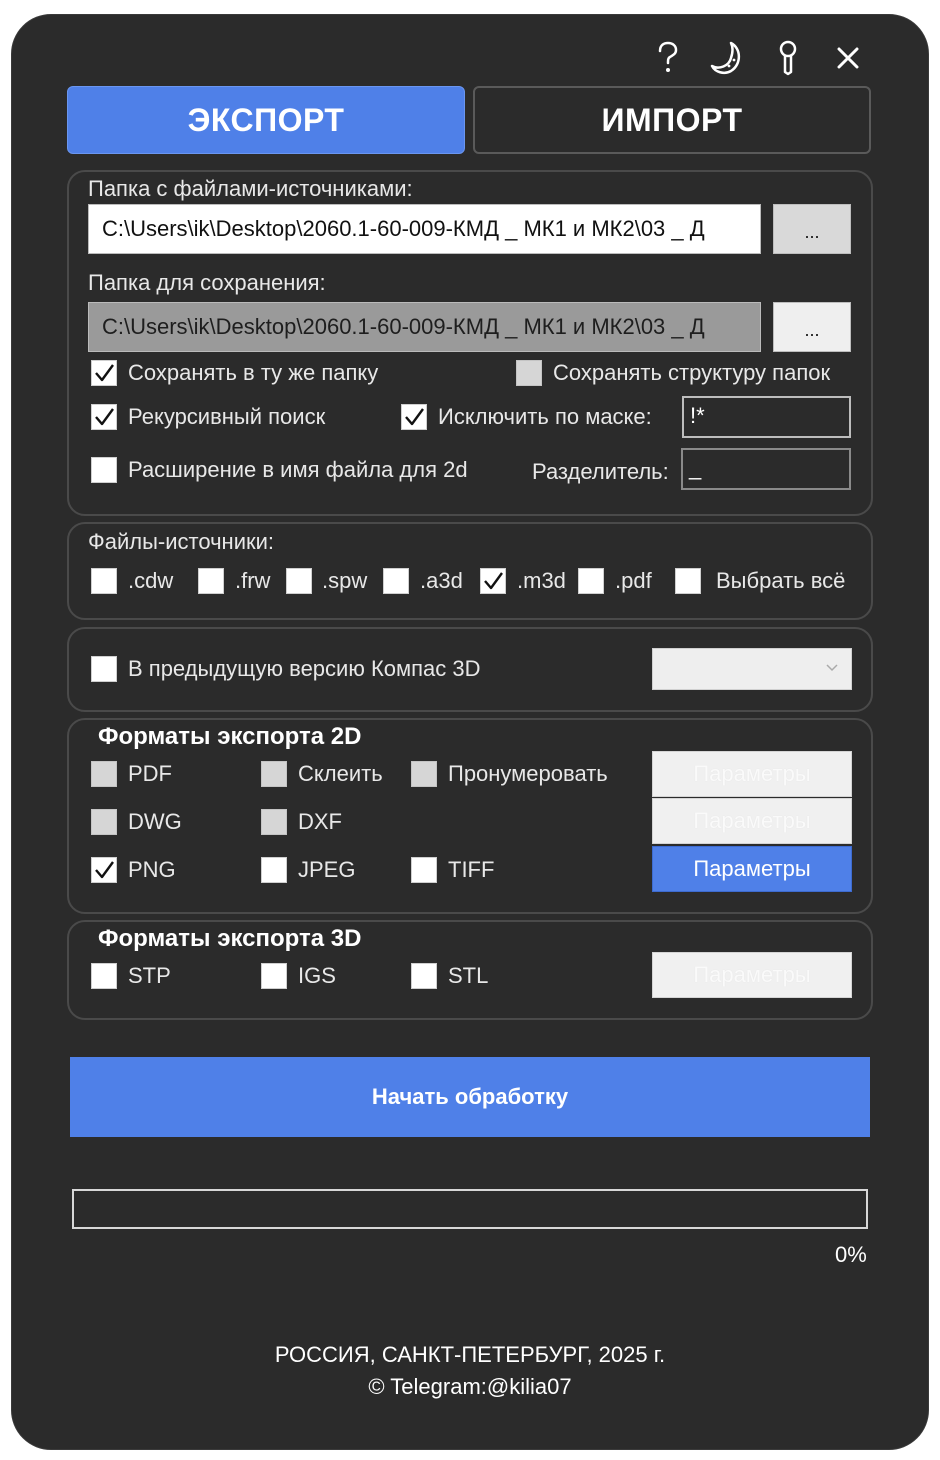 The width and height of the screenshot is (940, 1460). Describe the element at coordinates (104, 581) in the screenshot. I see `cdw-checkbox` at that location.